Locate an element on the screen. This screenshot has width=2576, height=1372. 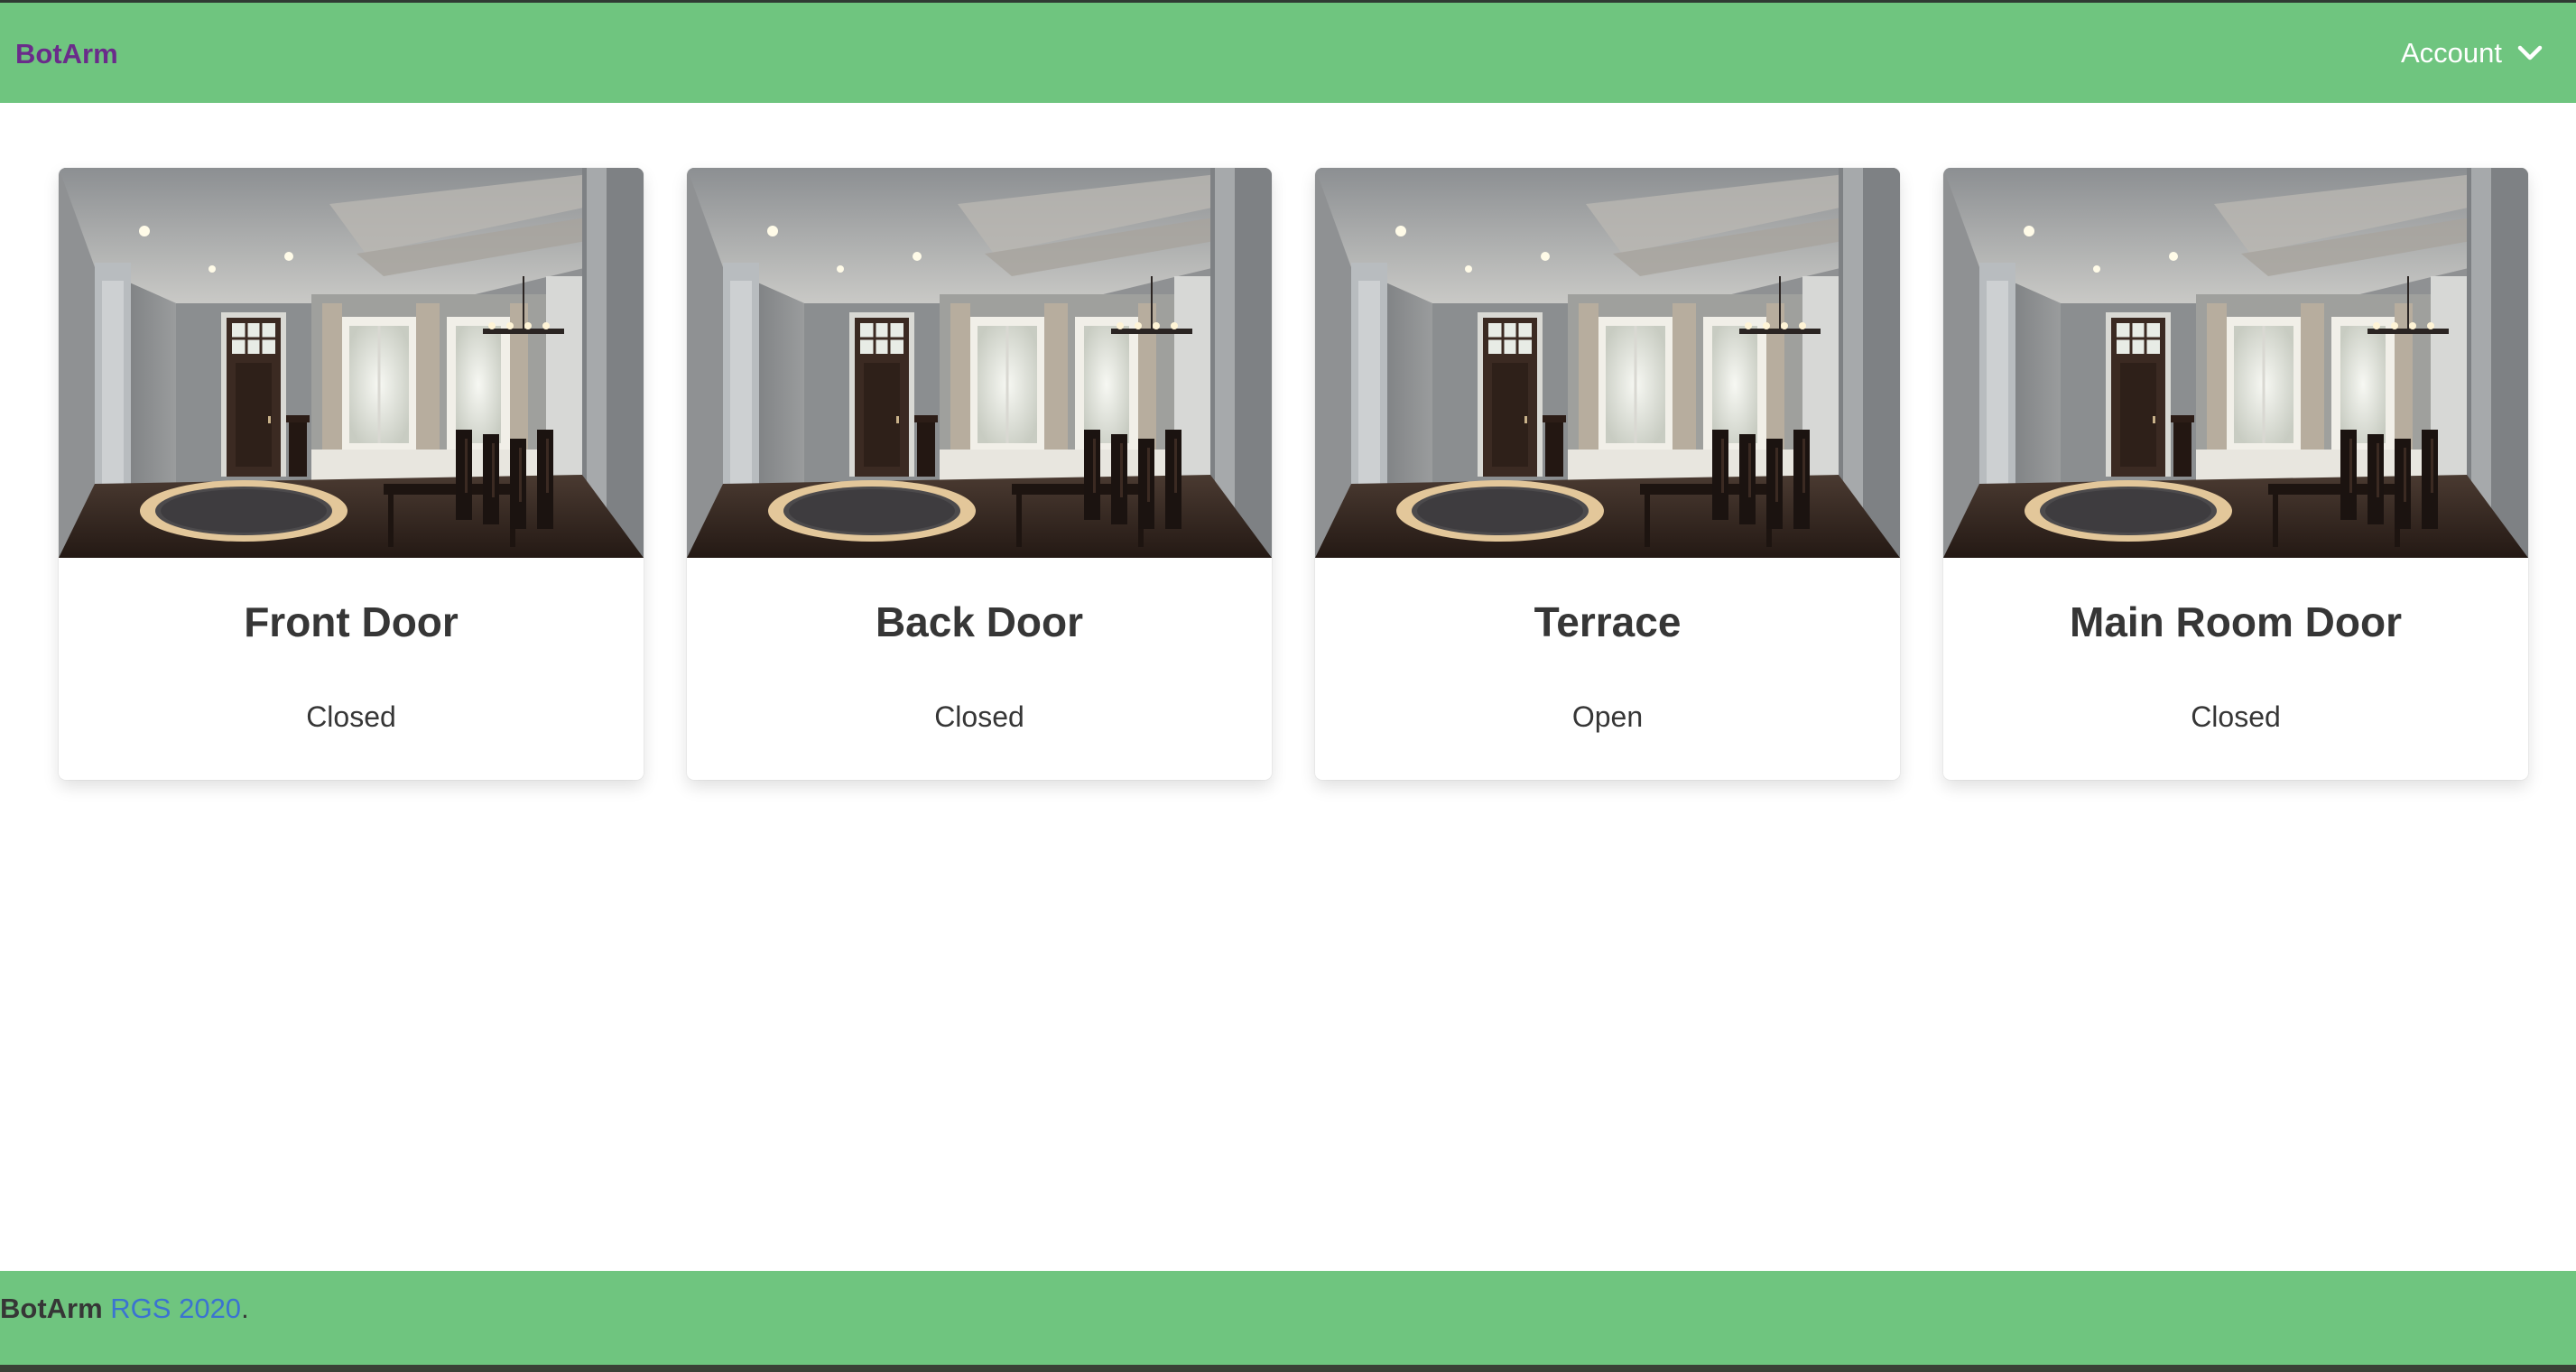
footer-link: RGS 2020 is located at coordinates (175, 1309).